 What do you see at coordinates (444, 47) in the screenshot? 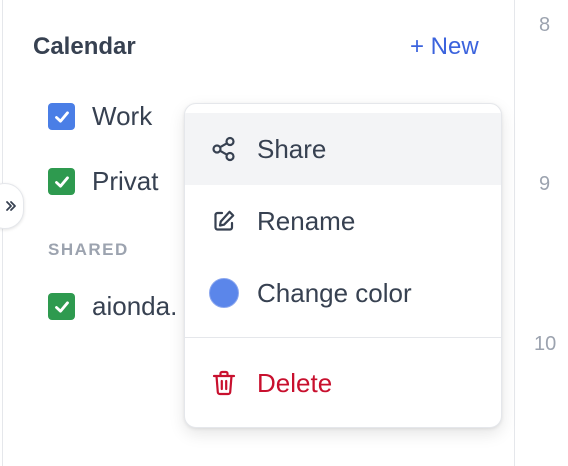
I see `new-calendar-button: + New` at bounding box center [444, 47].